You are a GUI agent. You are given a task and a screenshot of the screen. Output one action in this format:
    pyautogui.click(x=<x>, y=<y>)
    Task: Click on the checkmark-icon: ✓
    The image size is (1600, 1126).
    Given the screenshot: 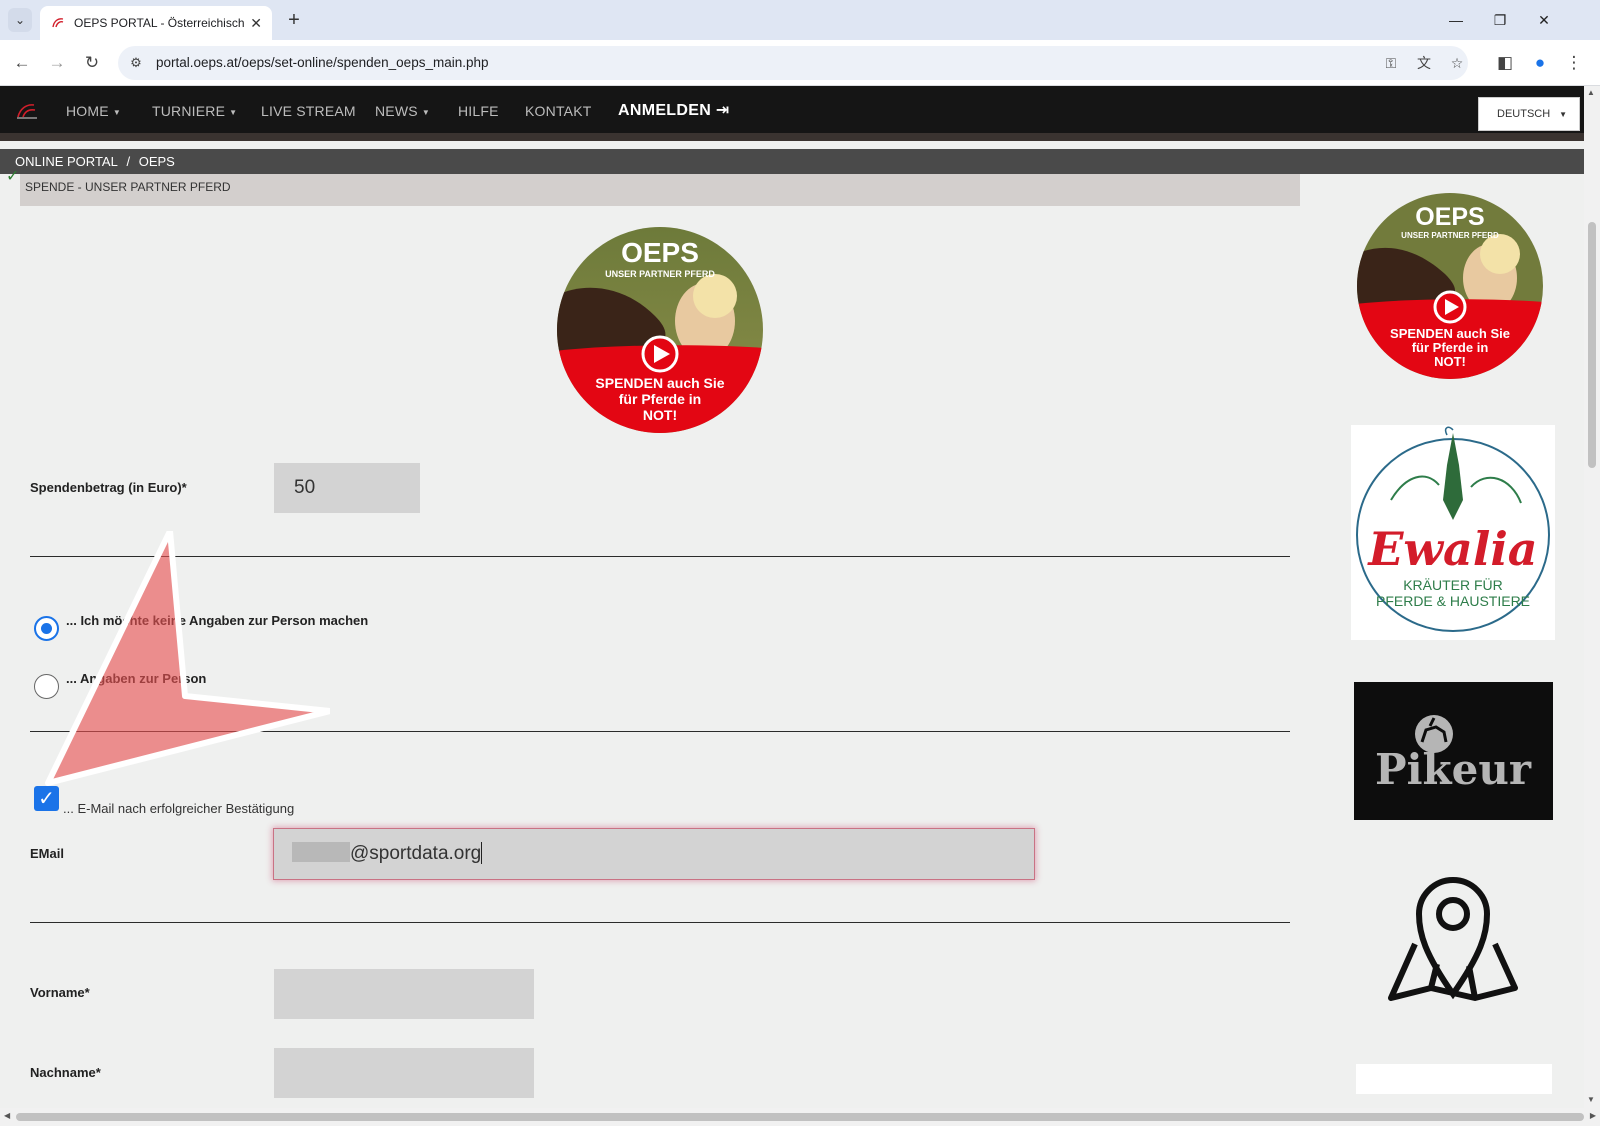 What is the action you would take?
    pyautogui.click(x=13, y=176)
    